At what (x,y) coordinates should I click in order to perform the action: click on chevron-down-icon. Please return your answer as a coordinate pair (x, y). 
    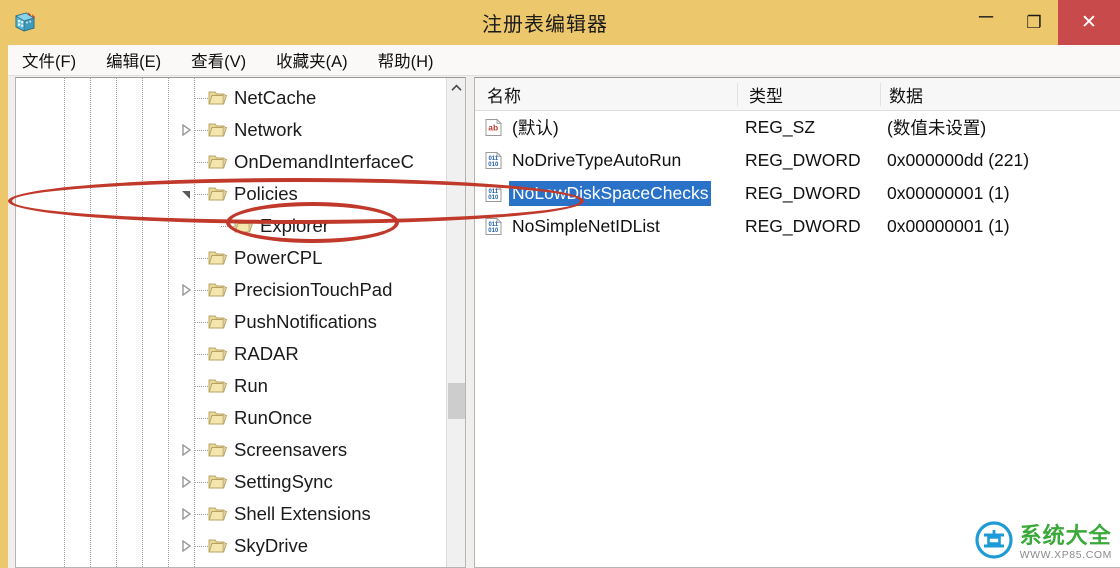
    Looking at the image, I should click on (186, 194).